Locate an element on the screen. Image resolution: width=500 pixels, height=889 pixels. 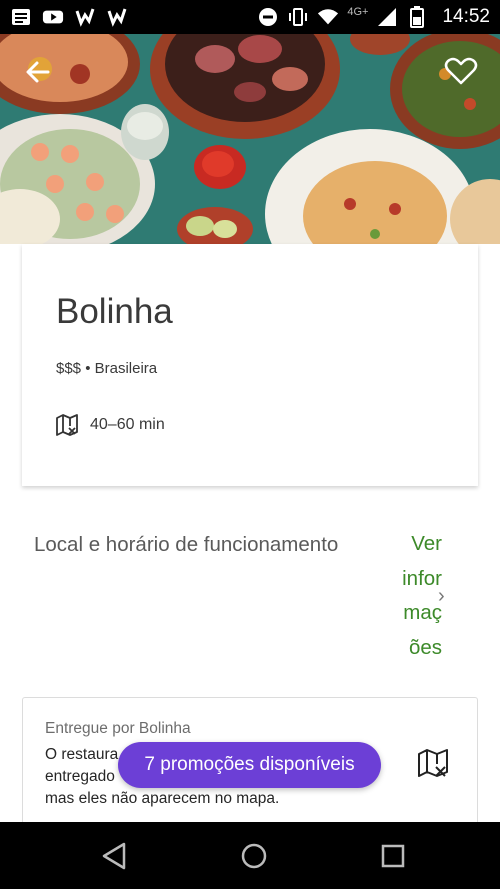
back-button is located at coordinates (38, 72).